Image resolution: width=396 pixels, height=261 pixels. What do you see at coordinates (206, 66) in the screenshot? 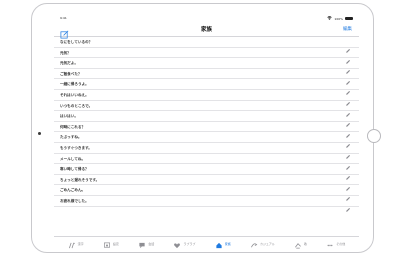
I see `list-item: 元気だよ。` at bounding box center [206, 66].